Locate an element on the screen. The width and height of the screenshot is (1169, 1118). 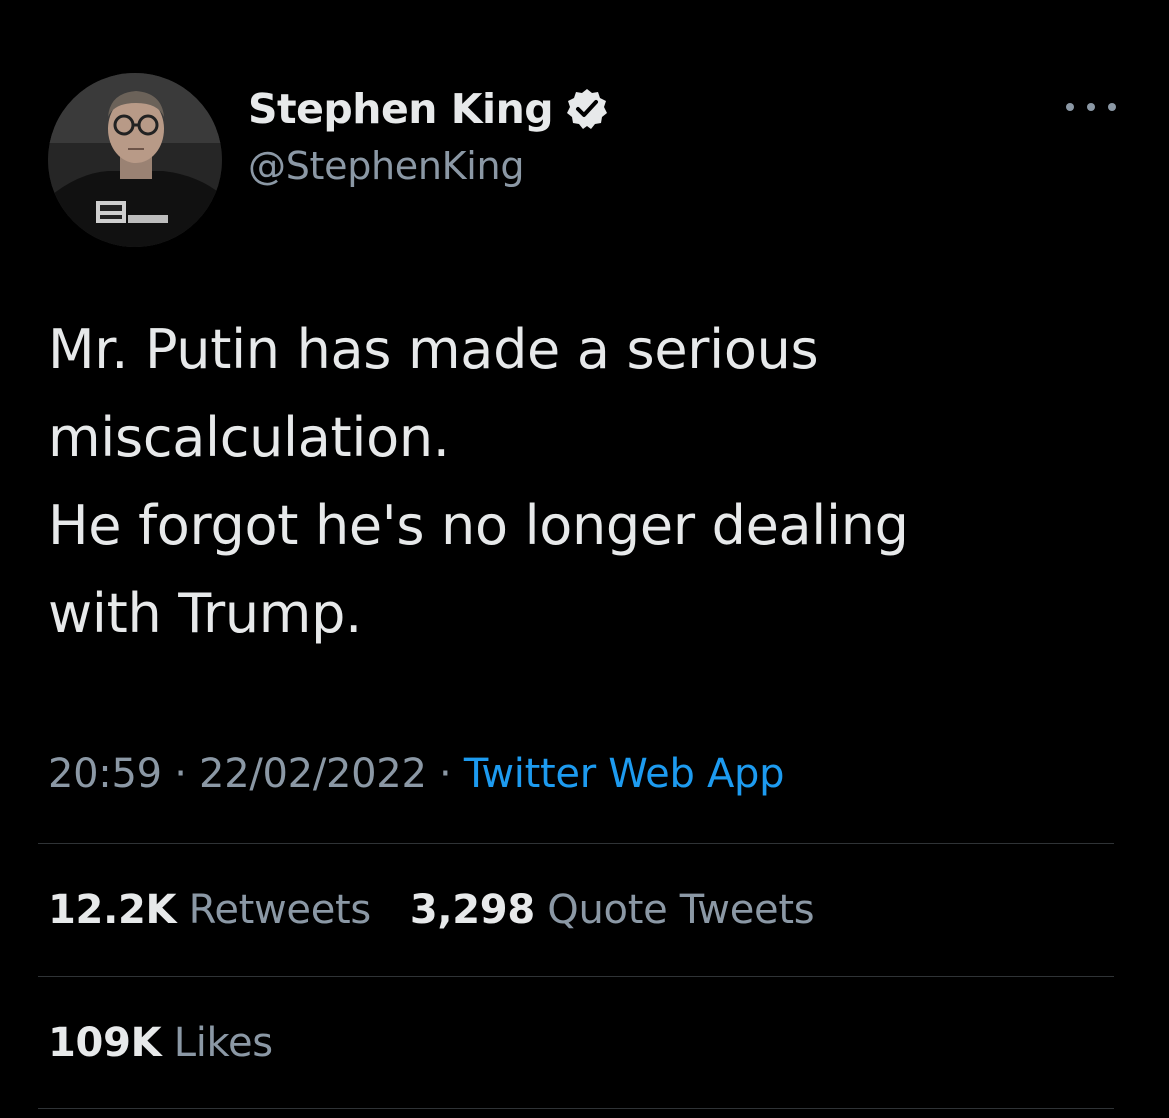
likes-count: 109K is located at coordinates (105, 1043).